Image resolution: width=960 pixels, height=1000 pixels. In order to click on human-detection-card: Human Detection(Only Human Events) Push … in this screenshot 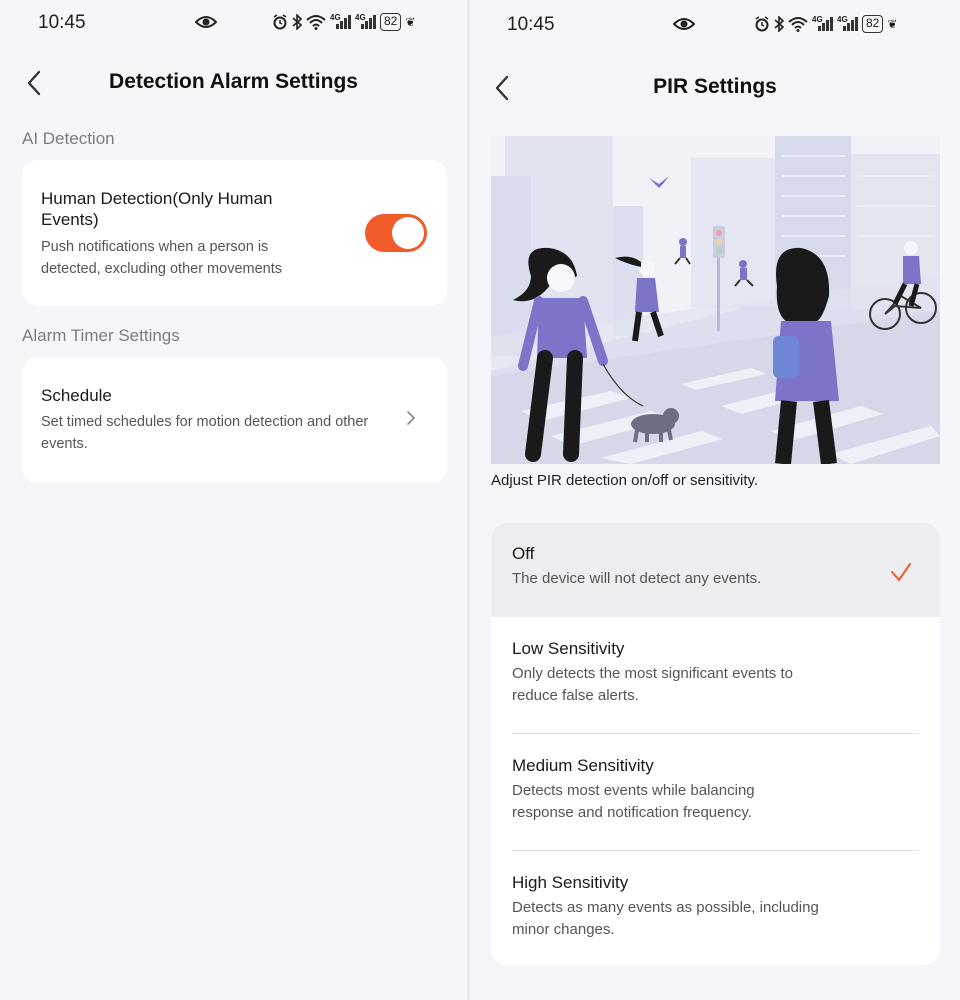, I will do `click(234, 233)`.